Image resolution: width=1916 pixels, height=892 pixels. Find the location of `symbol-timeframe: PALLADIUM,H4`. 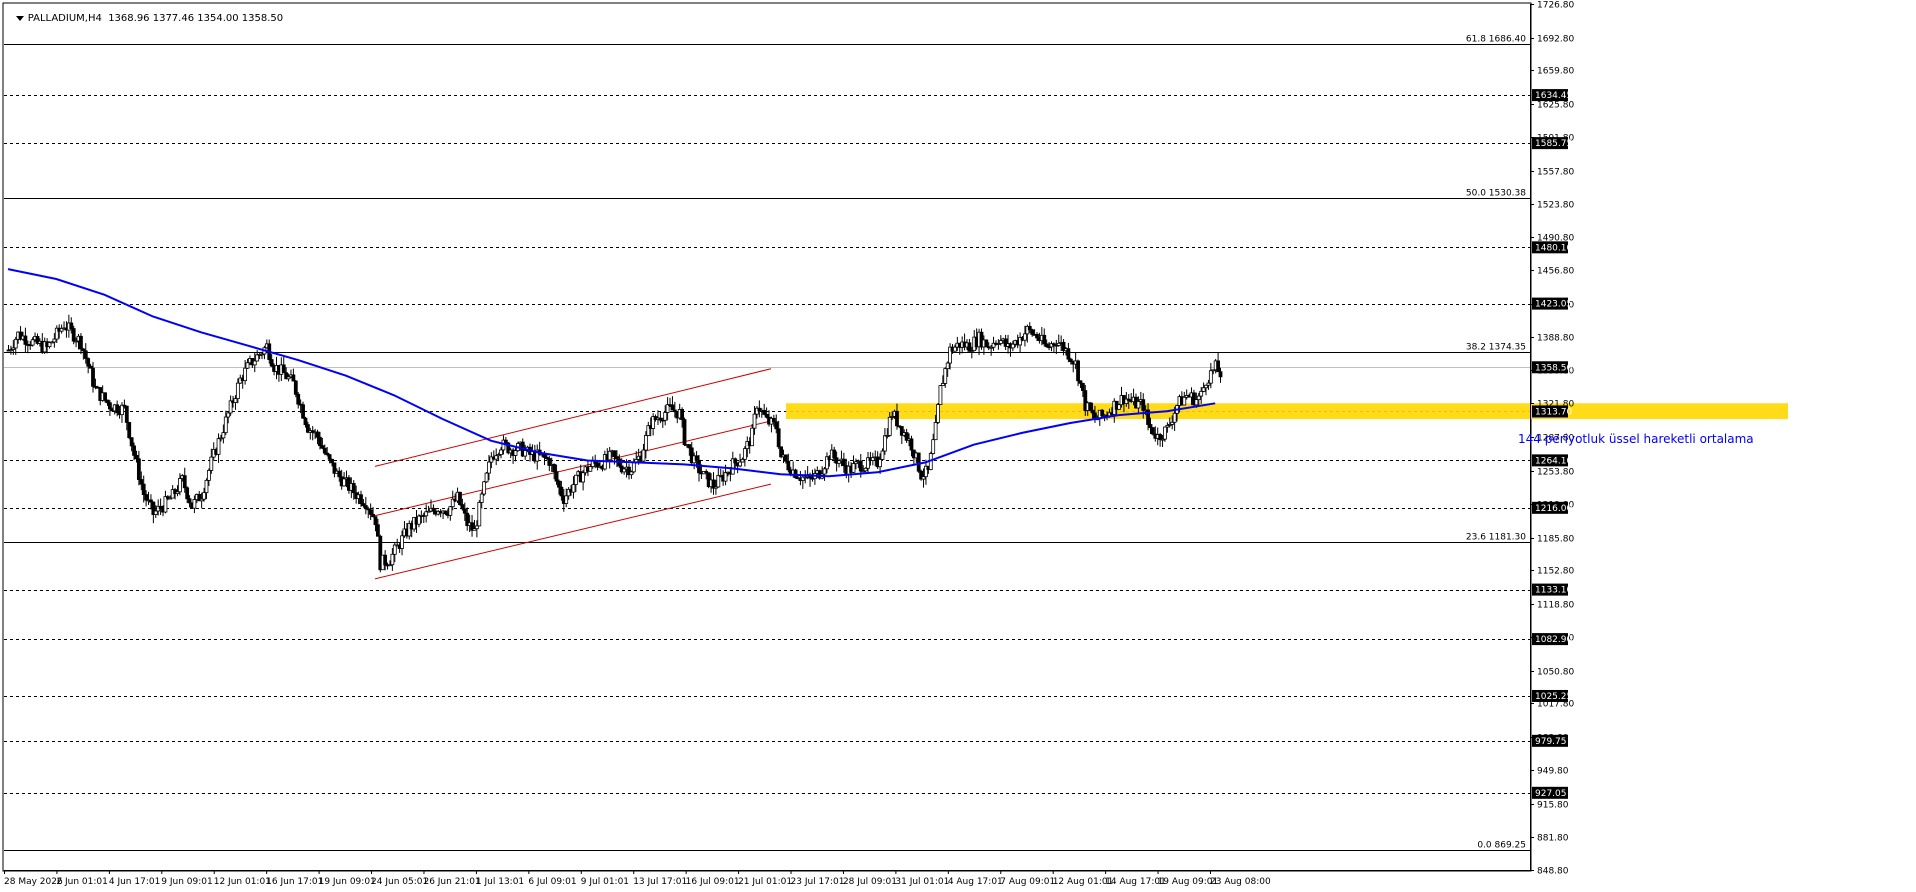

symbol-timeframe: PALLADIUM,H4 is located at coordinates (64, 18).